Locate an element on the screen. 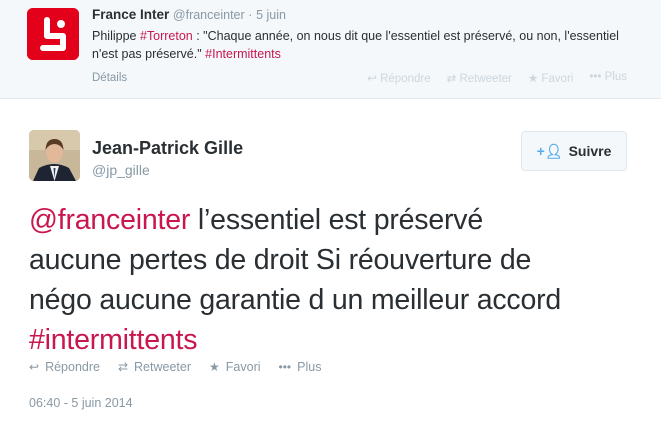 The width and height of the screenshot is (661, 429). mention-link: @franceinter is located at coordinates (109, 220).